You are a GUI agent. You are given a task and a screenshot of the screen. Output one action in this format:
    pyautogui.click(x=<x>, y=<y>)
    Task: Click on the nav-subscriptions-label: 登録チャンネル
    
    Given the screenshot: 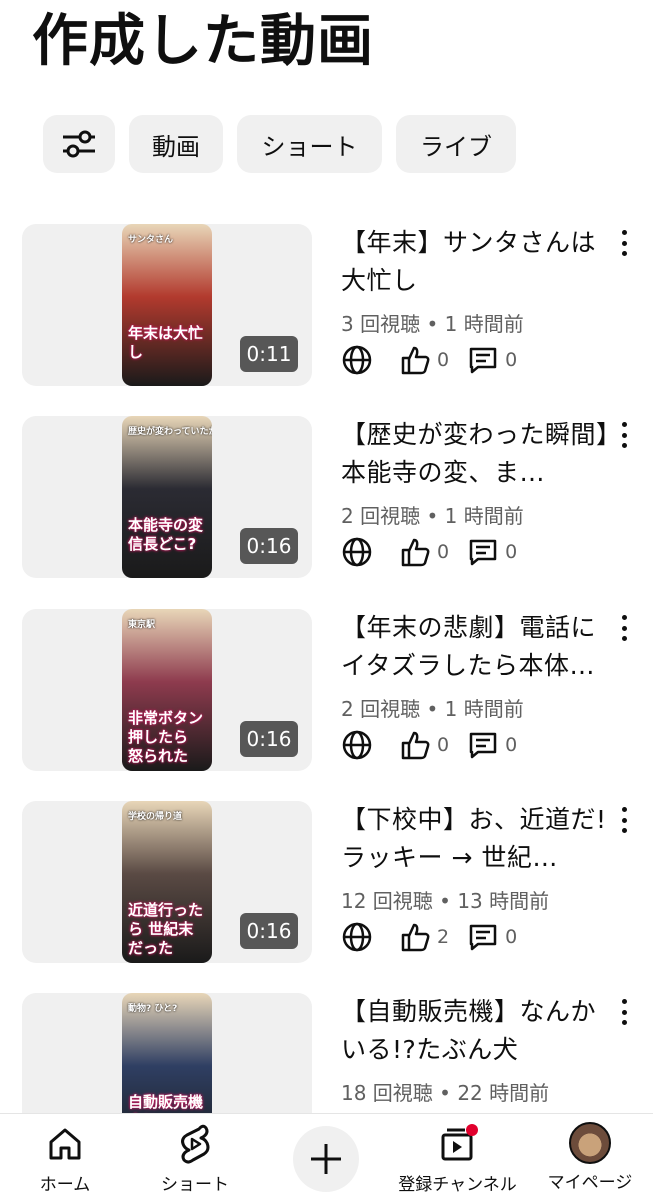 What is the action you would take?
    pyautogui.click(x=457, y=1185)
    